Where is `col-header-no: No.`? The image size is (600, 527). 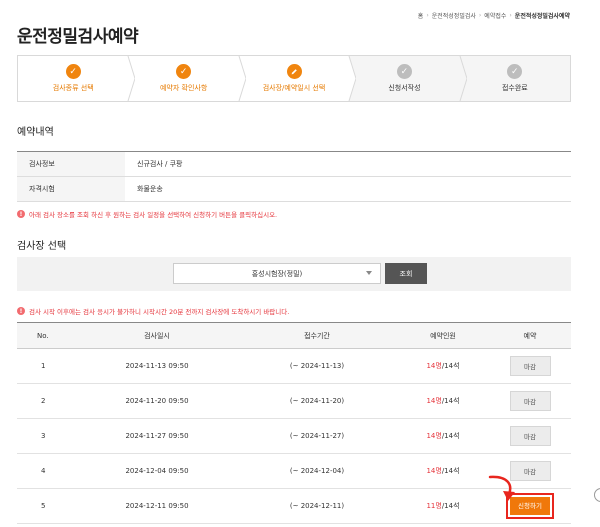 col-header-no: No. is located at coordinates (47, 335).